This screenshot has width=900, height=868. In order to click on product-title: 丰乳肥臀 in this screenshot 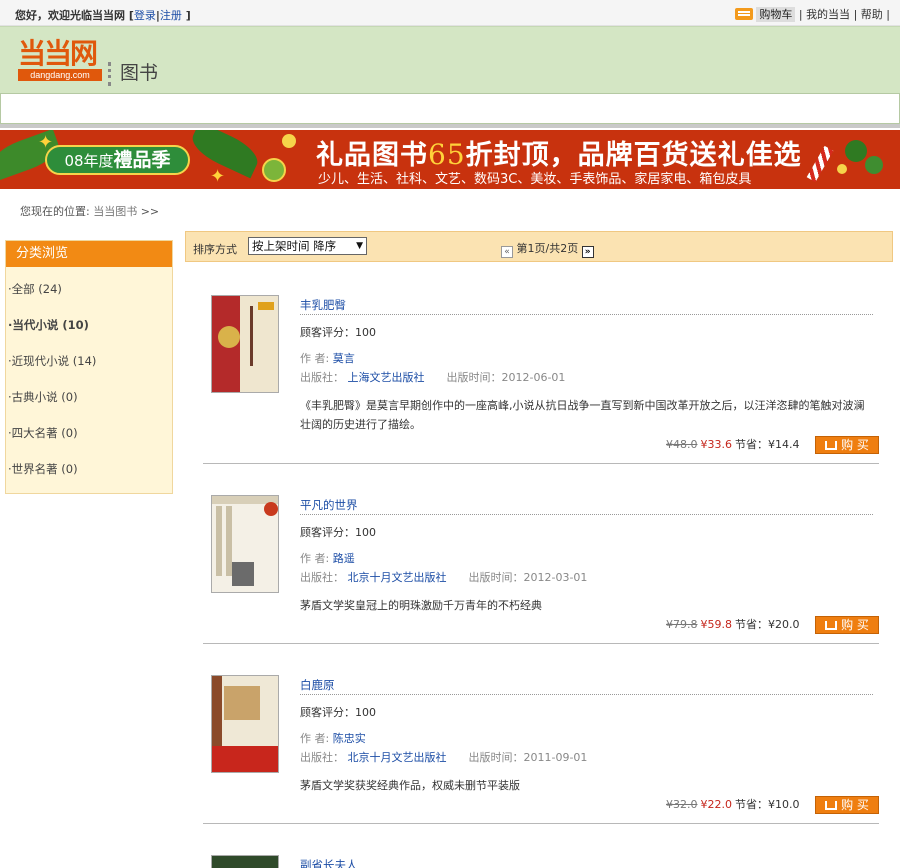, I will do `click(586, 305)`.